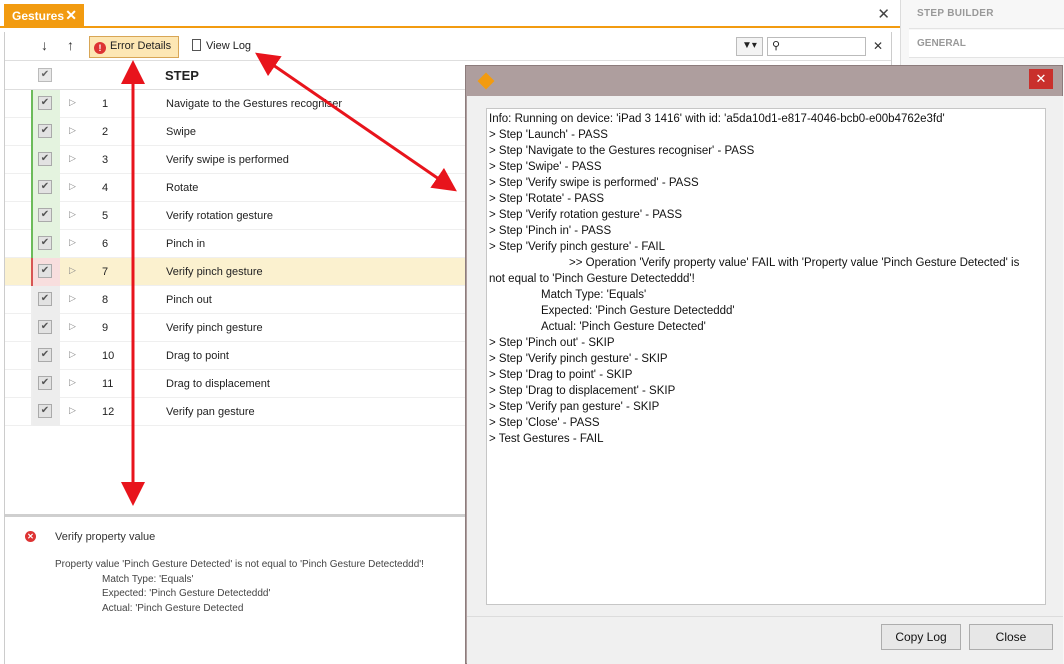 The height and width of the screenshot is (664, 1064). Describe the element at coordinates (986, 44) in the screenshot. I see `general-section-header: GENERAL` at that location.